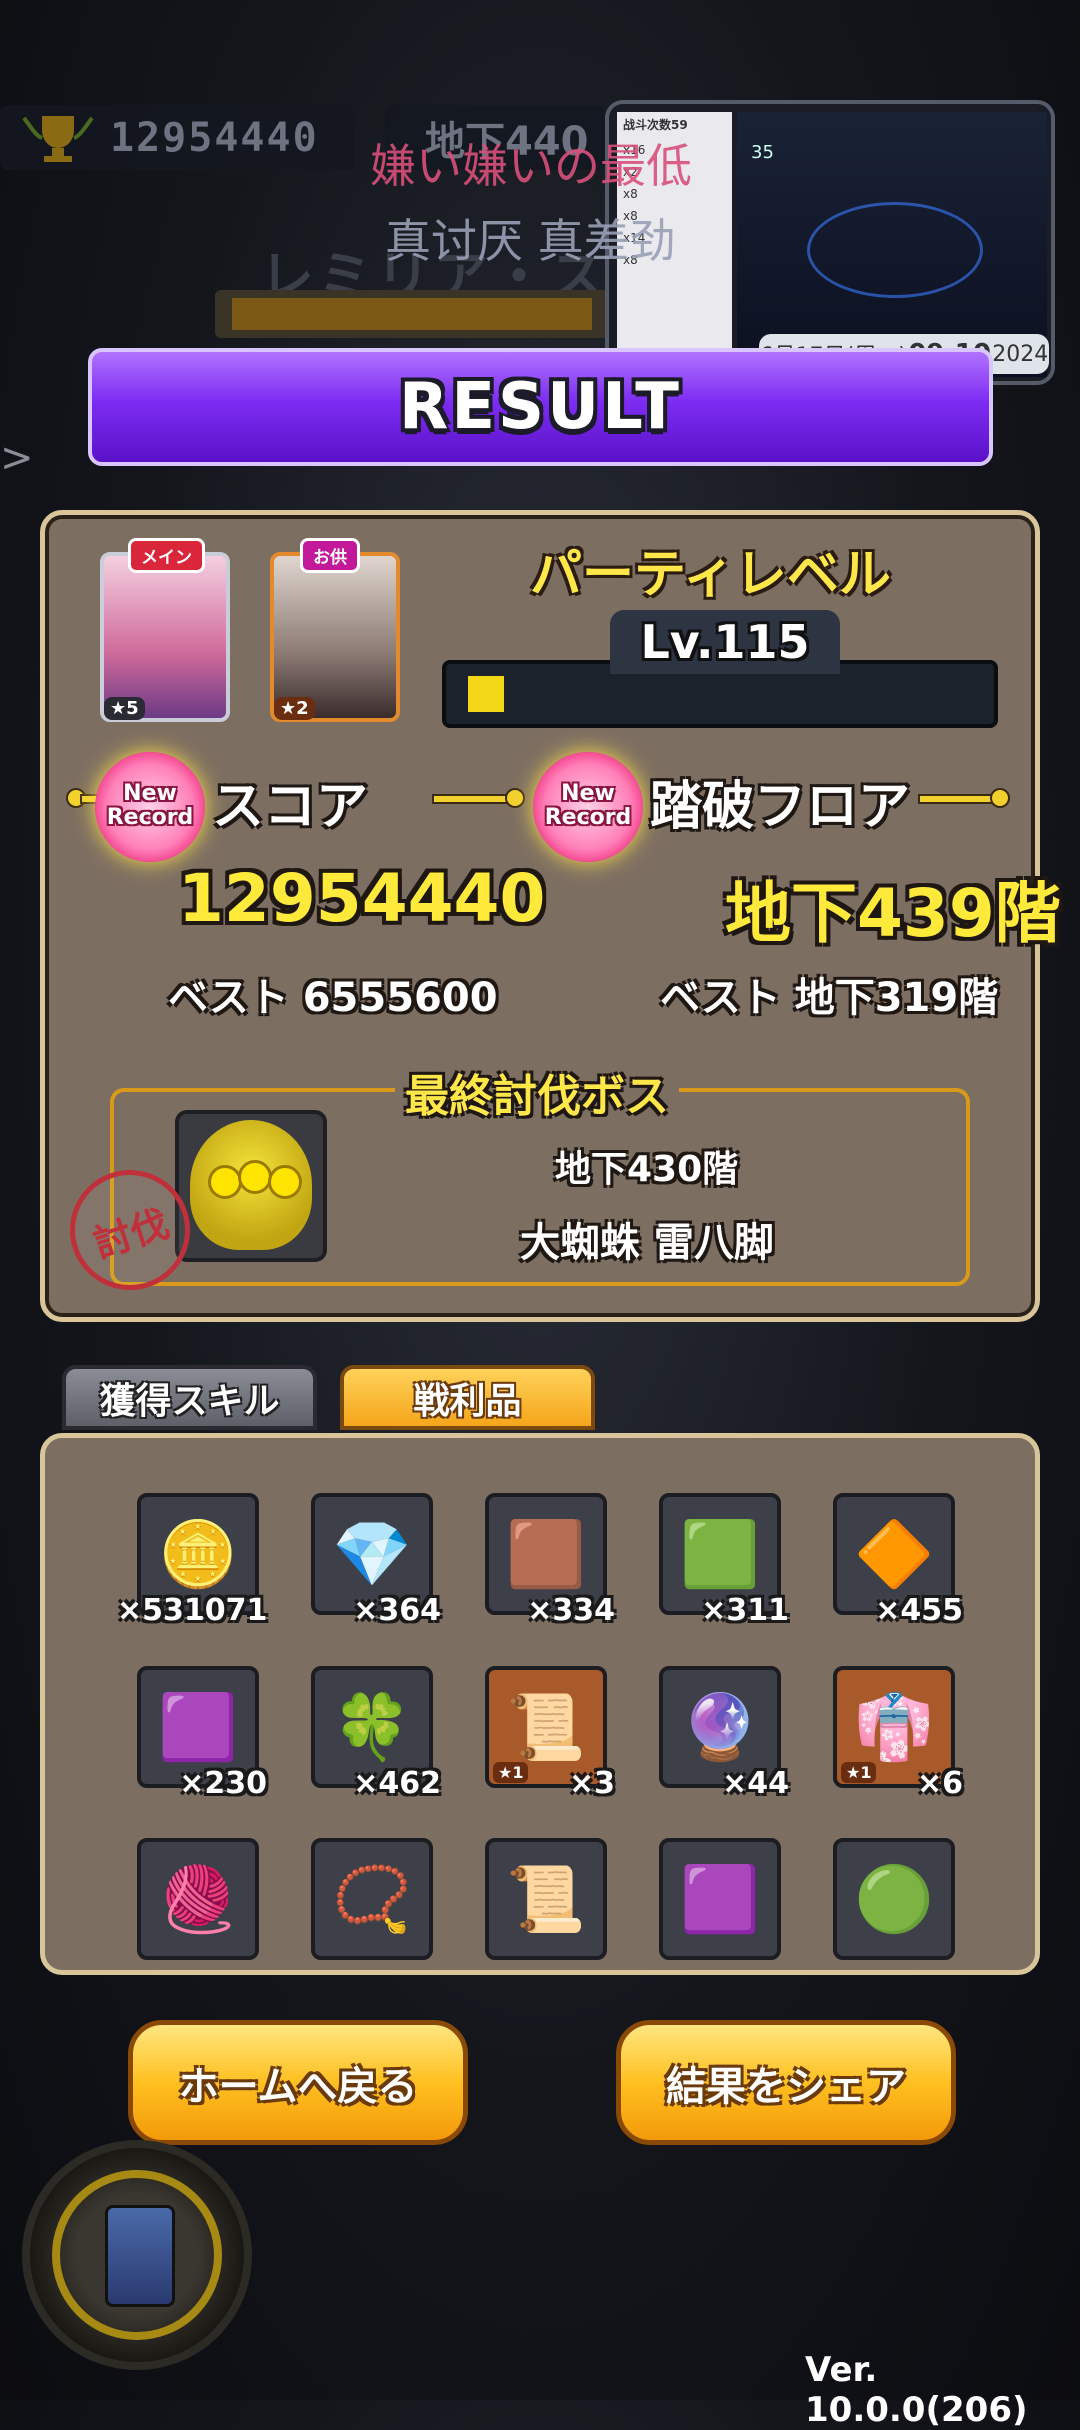  What do you see at coordinates (1020, 354) in the screenshot?
I see `pip-extra: 2024` at bounding box center [1020, 354].